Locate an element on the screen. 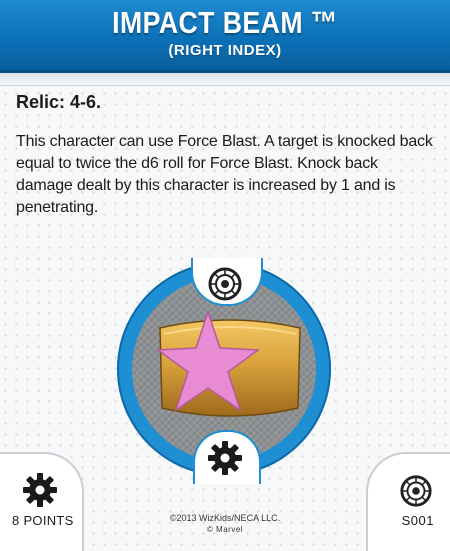 The height and width of the screenshot is (551, 450). copyright-wizkids: ©2013 WizKids/NECA LLC. is located at coordinates (225, 518).